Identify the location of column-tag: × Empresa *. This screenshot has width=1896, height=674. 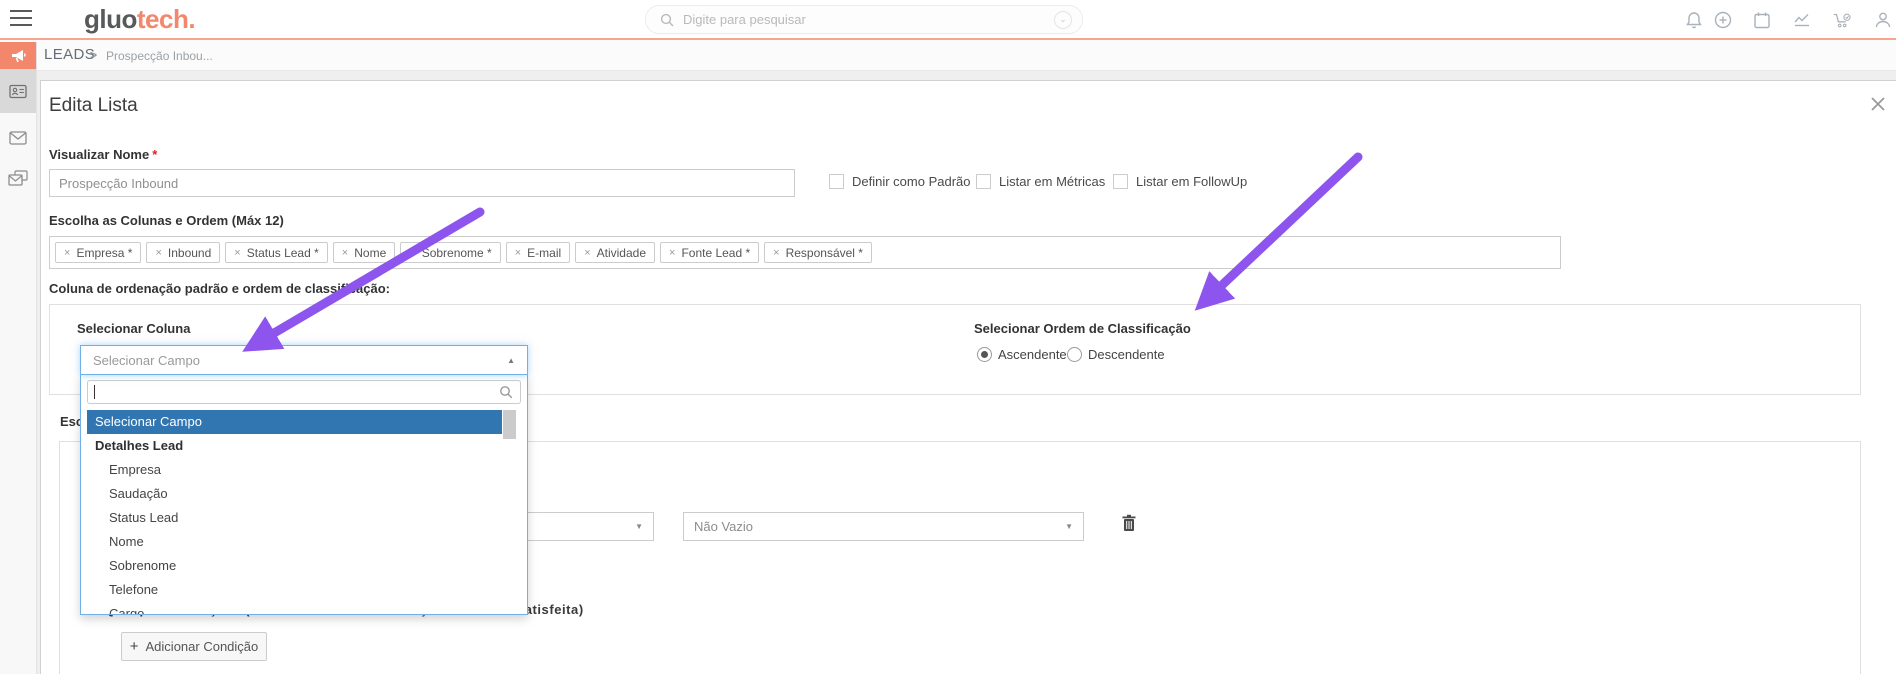
(98, 252).